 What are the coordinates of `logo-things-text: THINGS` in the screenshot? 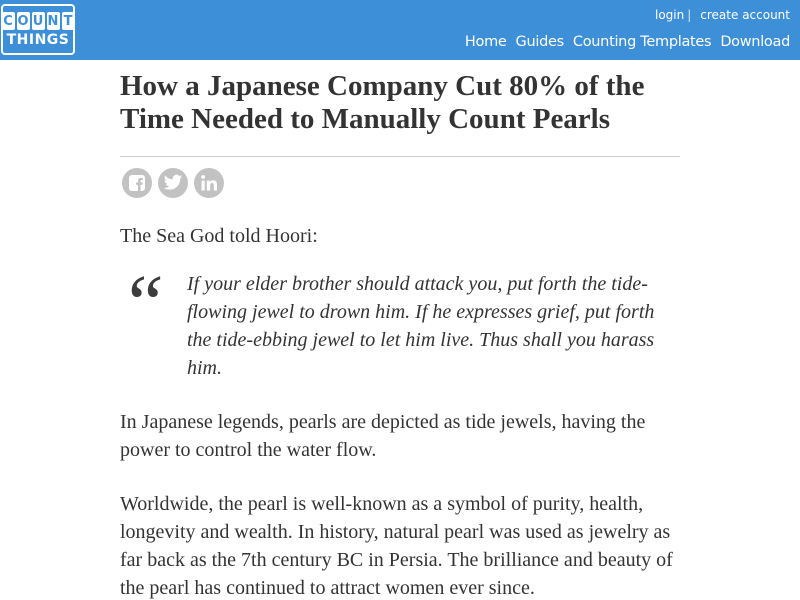 It's located at (38, 40).